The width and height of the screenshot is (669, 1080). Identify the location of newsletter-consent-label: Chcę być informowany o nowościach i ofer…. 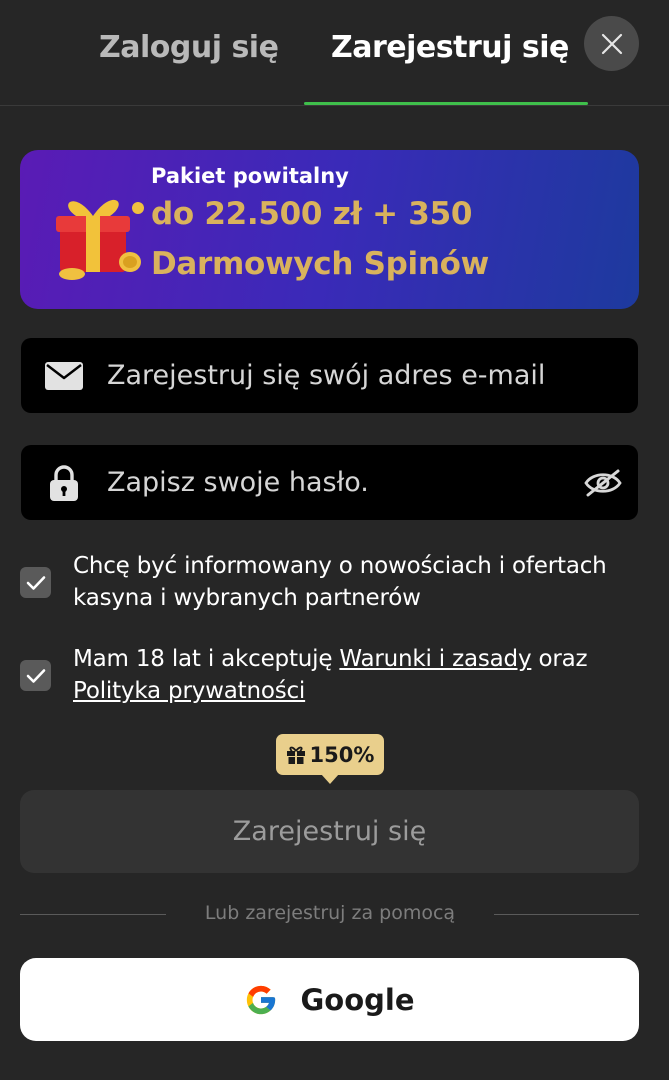
(340, 582).